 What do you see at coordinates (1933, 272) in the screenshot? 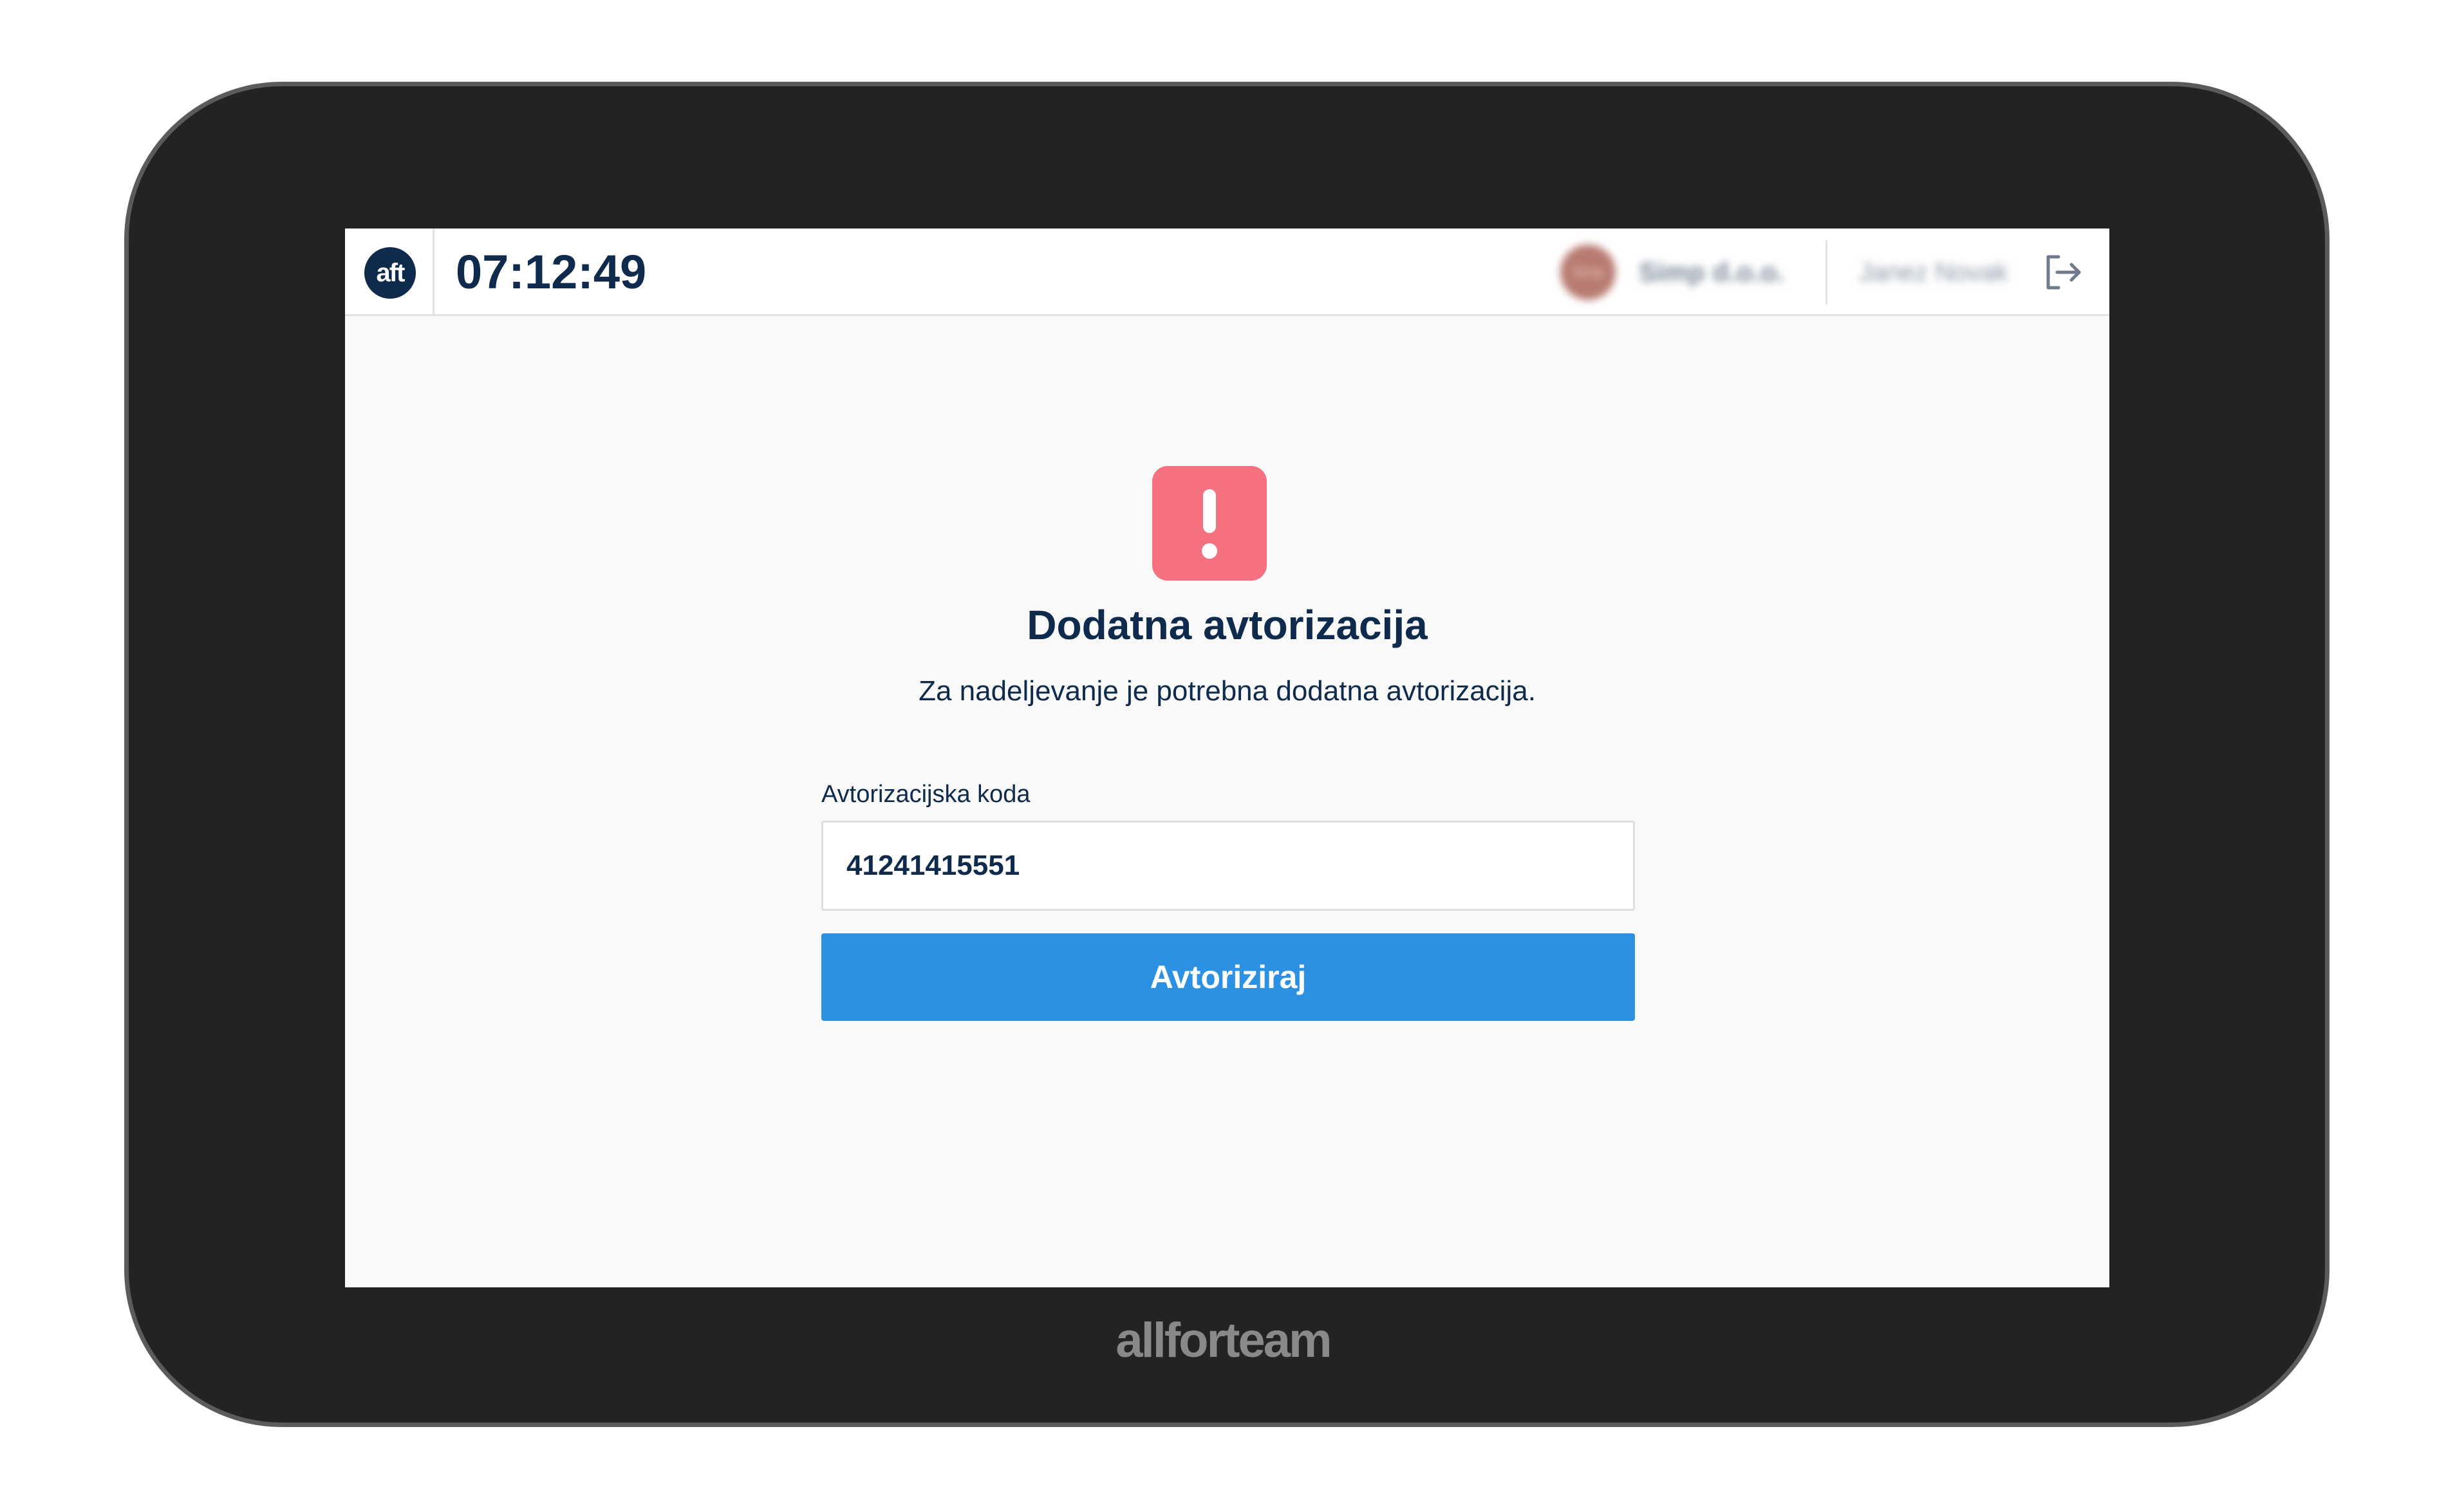
I see `user-name: Janez Novak` at bounding box center [1933, 272].